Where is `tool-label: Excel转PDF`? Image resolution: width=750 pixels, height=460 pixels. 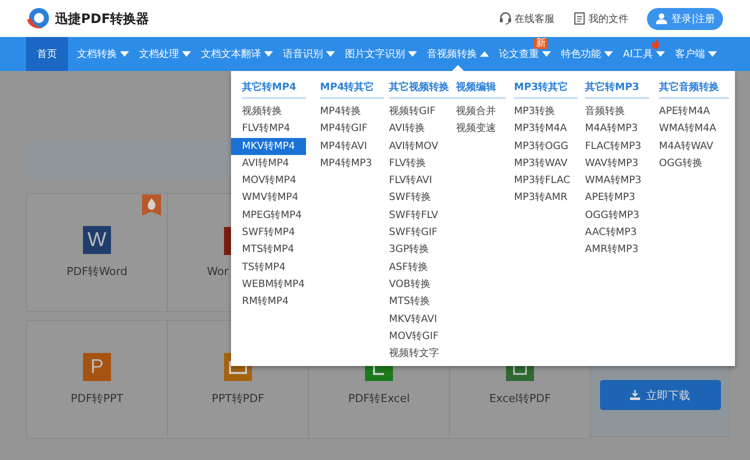 tool-label: Excel转PDF is located at coordinates (520, 398).